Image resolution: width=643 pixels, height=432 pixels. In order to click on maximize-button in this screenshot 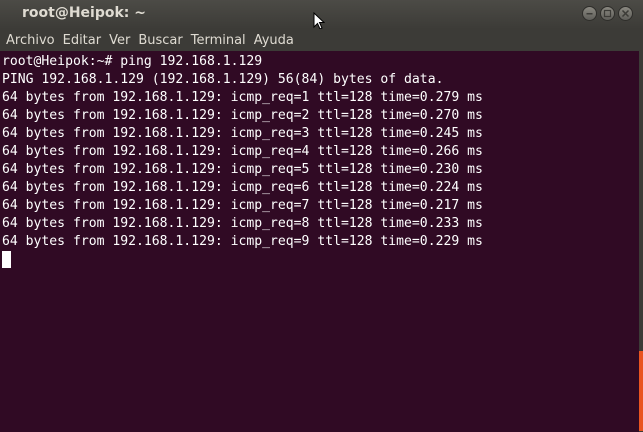, I will do `click(607, 13)`.